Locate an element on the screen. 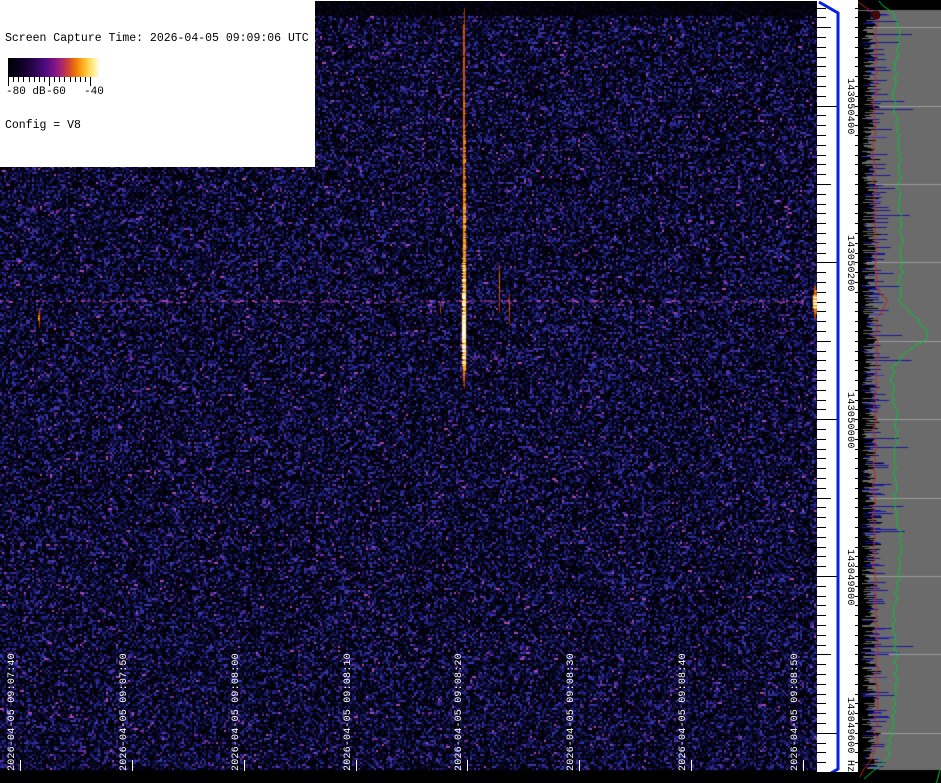  frequency-axis-bracket is located at coordinates (829, 391).